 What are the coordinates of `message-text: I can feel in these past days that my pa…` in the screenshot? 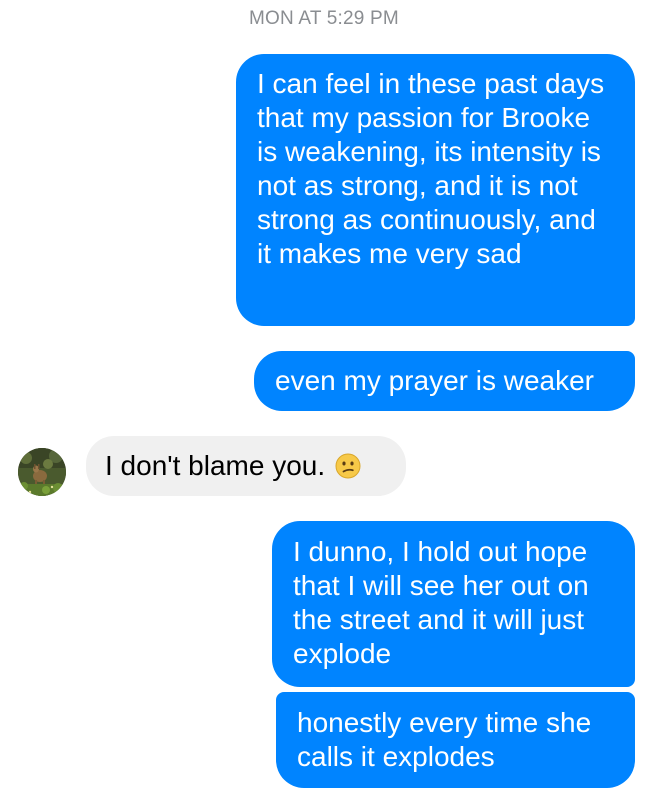 It's located at (431, 168).